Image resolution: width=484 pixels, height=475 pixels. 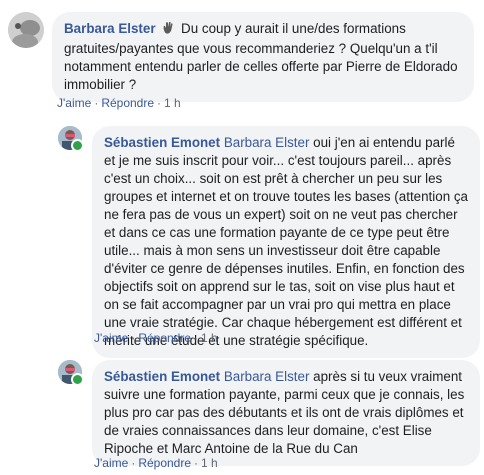 I want to click on user-avatar-icon, so click(x=26, y=30).